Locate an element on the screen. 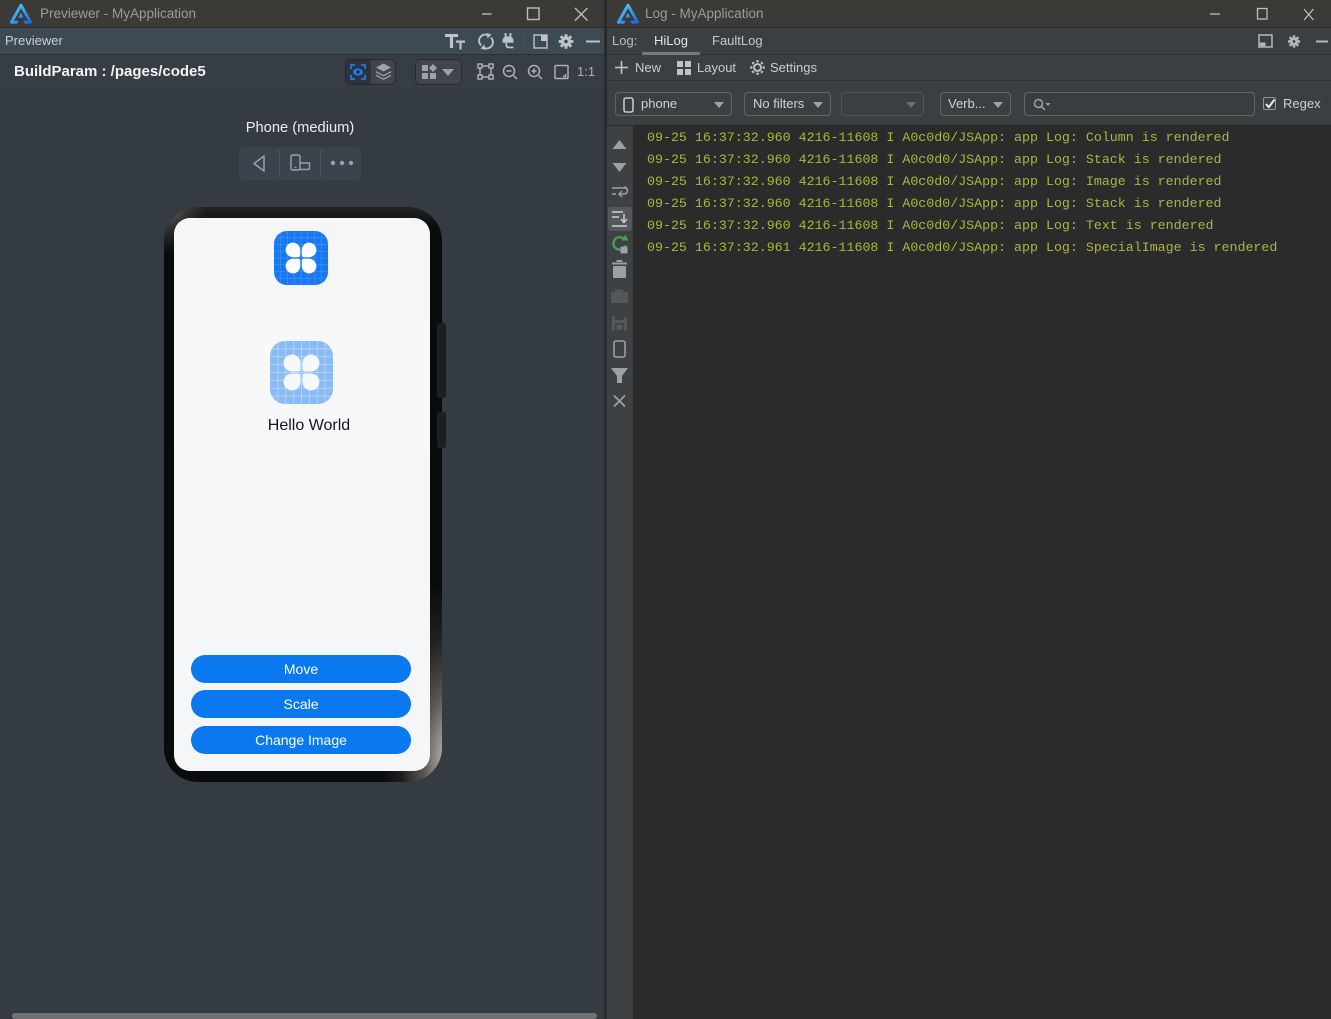 The image size is (1331, 1019). svg-text: 1:1 is located at coordinates (586, 71).